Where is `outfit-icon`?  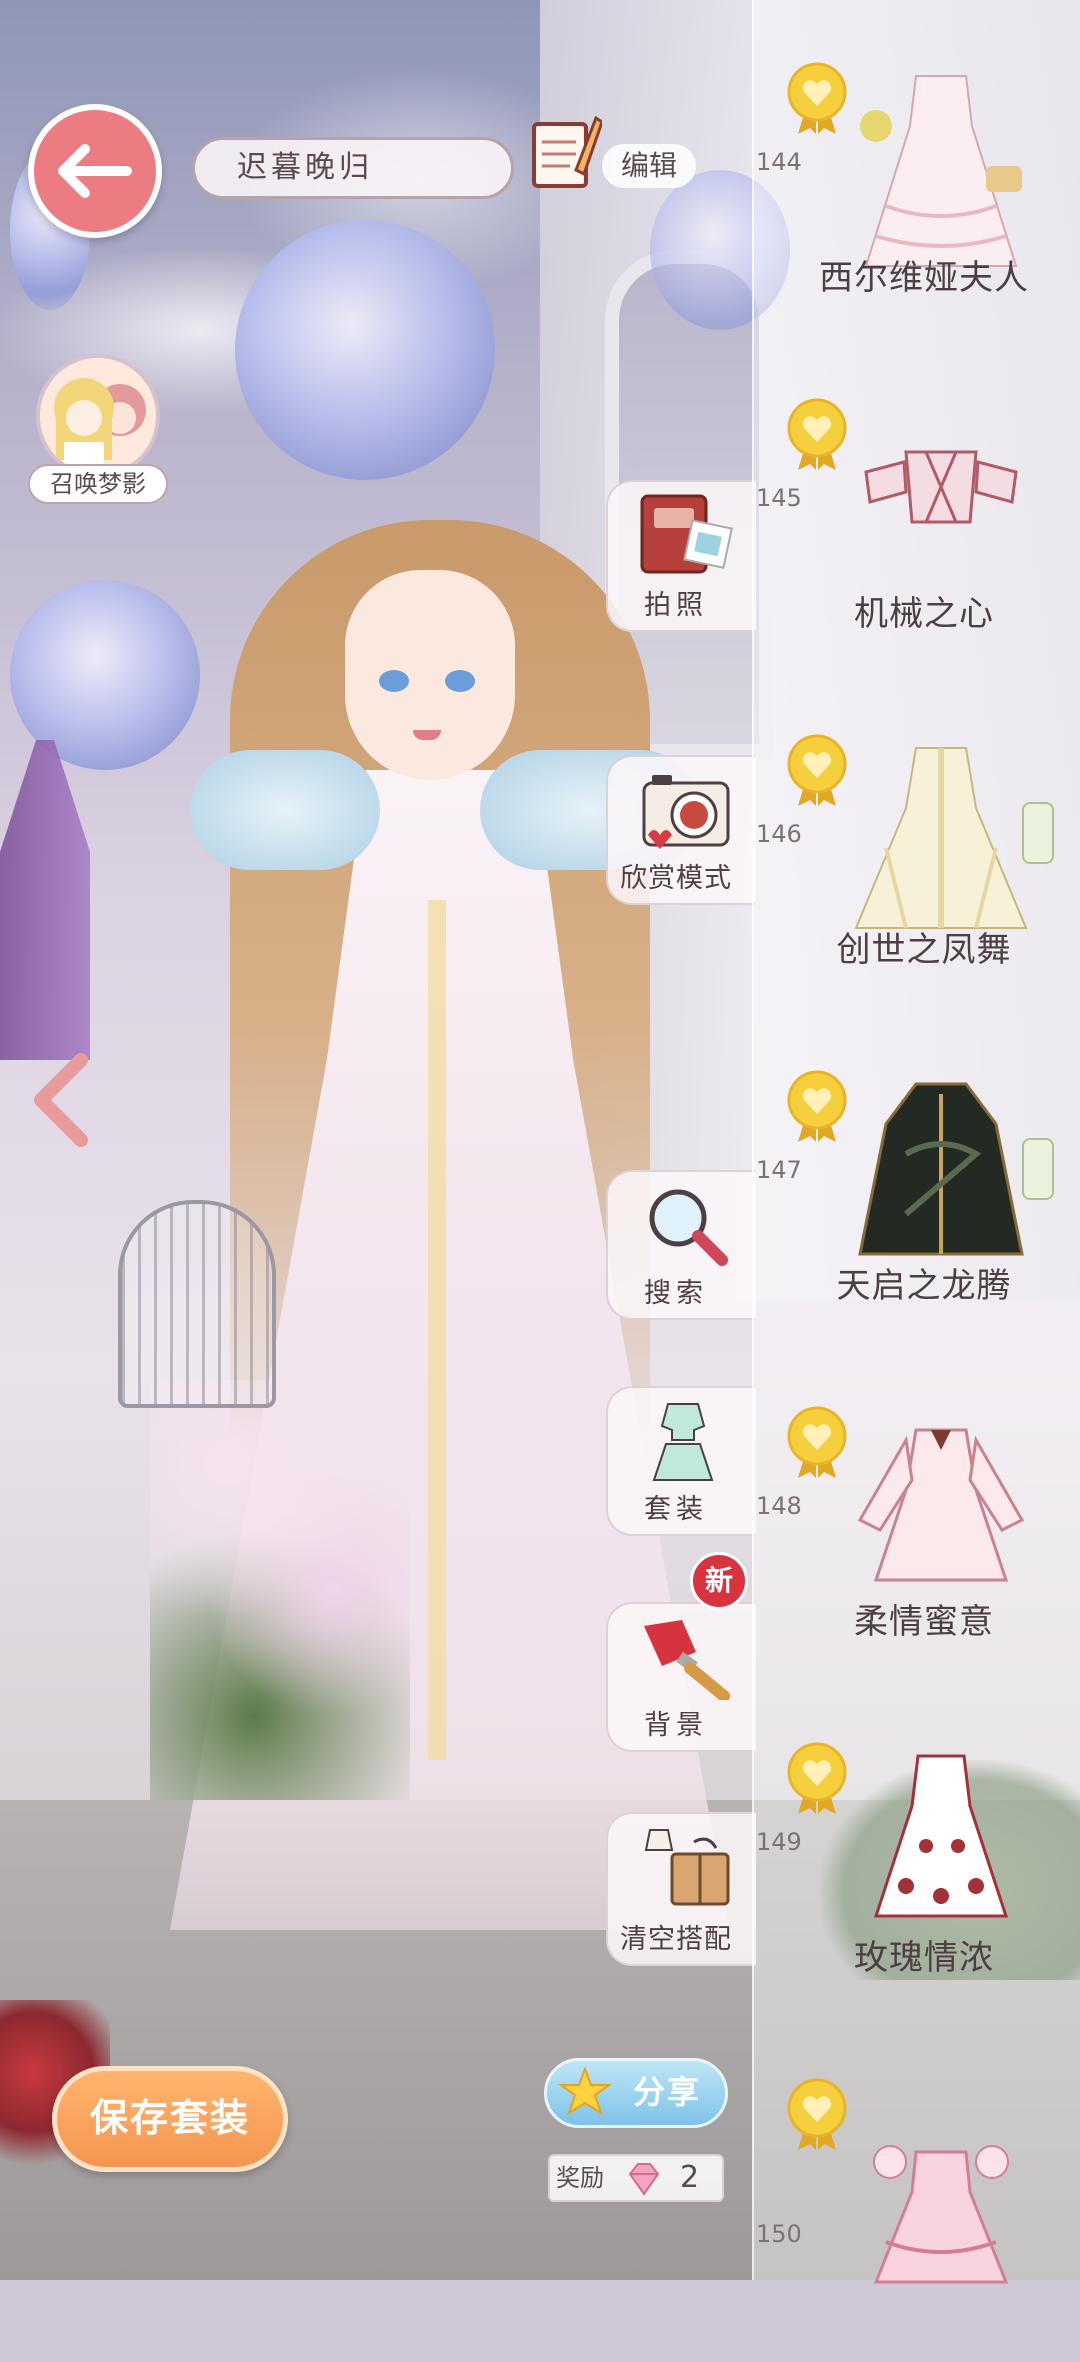
outfit-icon is located at coordinates (683, 1442).